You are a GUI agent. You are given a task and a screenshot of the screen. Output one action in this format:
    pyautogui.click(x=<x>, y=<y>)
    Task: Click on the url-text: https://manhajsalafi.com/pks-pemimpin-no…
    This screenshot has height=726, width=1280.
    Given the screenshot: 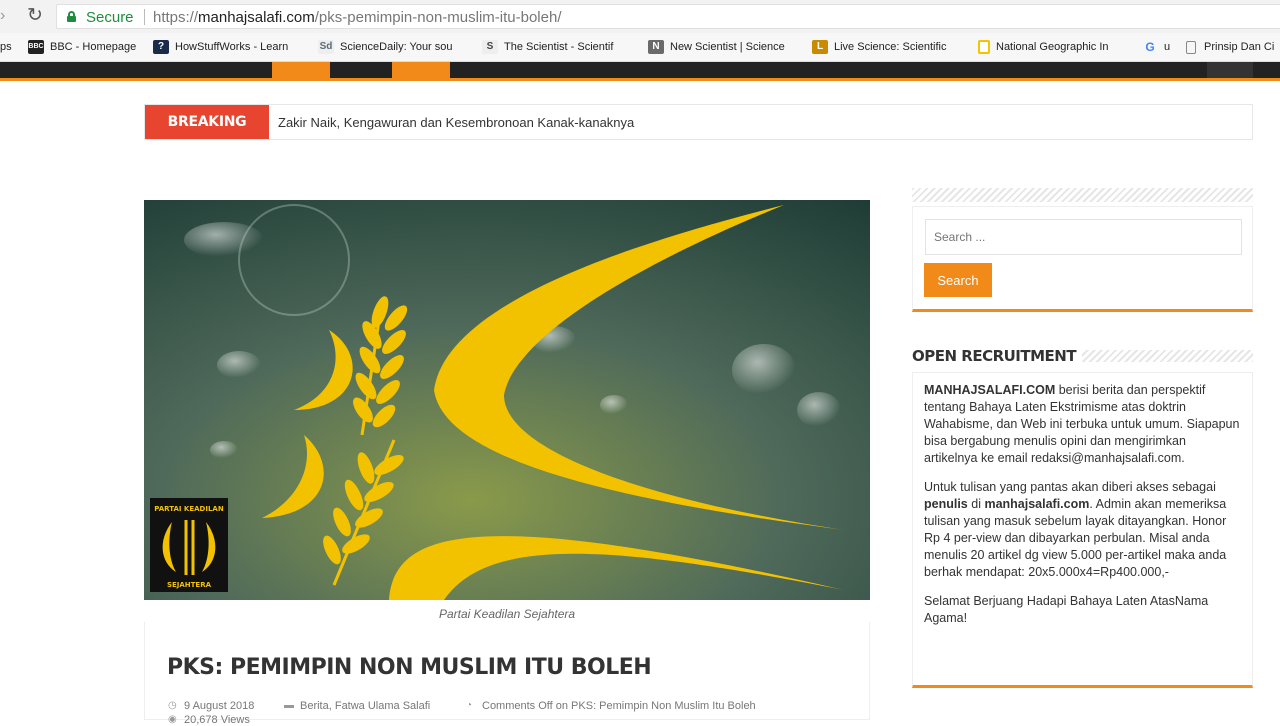 What is the action you would take?
    pyautogui.click(x=357, y=17)
    